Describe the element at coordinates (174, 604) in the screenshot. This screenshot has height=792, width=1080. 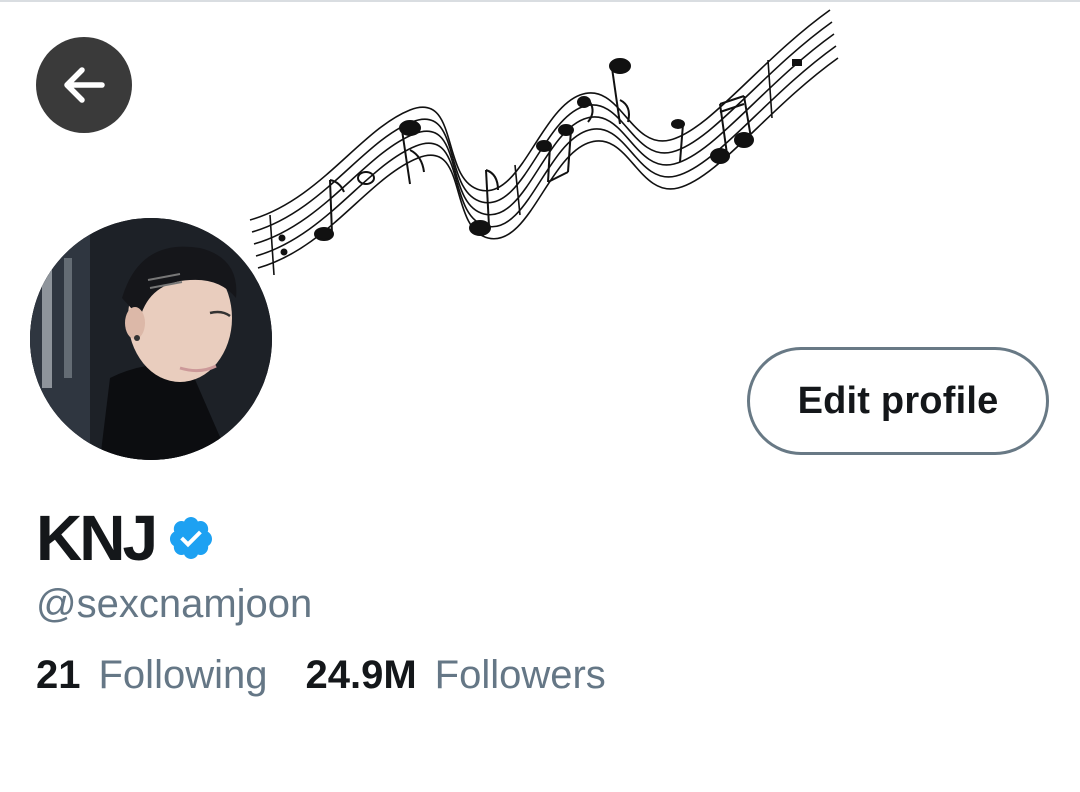
I see `user-handle: @sexcnamjoon` at that location.